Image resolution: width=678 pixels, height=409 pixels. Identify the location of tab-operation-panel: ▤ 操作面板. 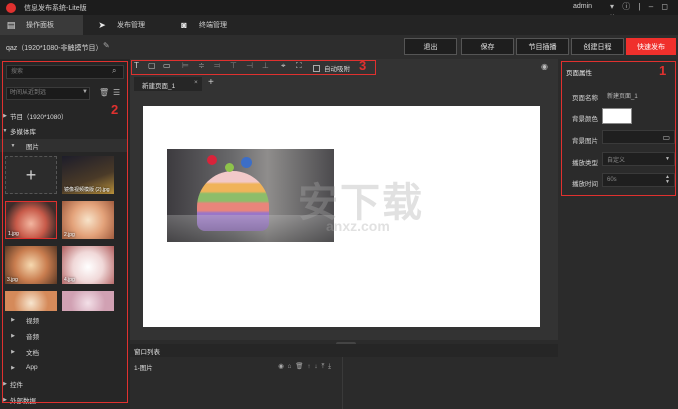
(41, 25).